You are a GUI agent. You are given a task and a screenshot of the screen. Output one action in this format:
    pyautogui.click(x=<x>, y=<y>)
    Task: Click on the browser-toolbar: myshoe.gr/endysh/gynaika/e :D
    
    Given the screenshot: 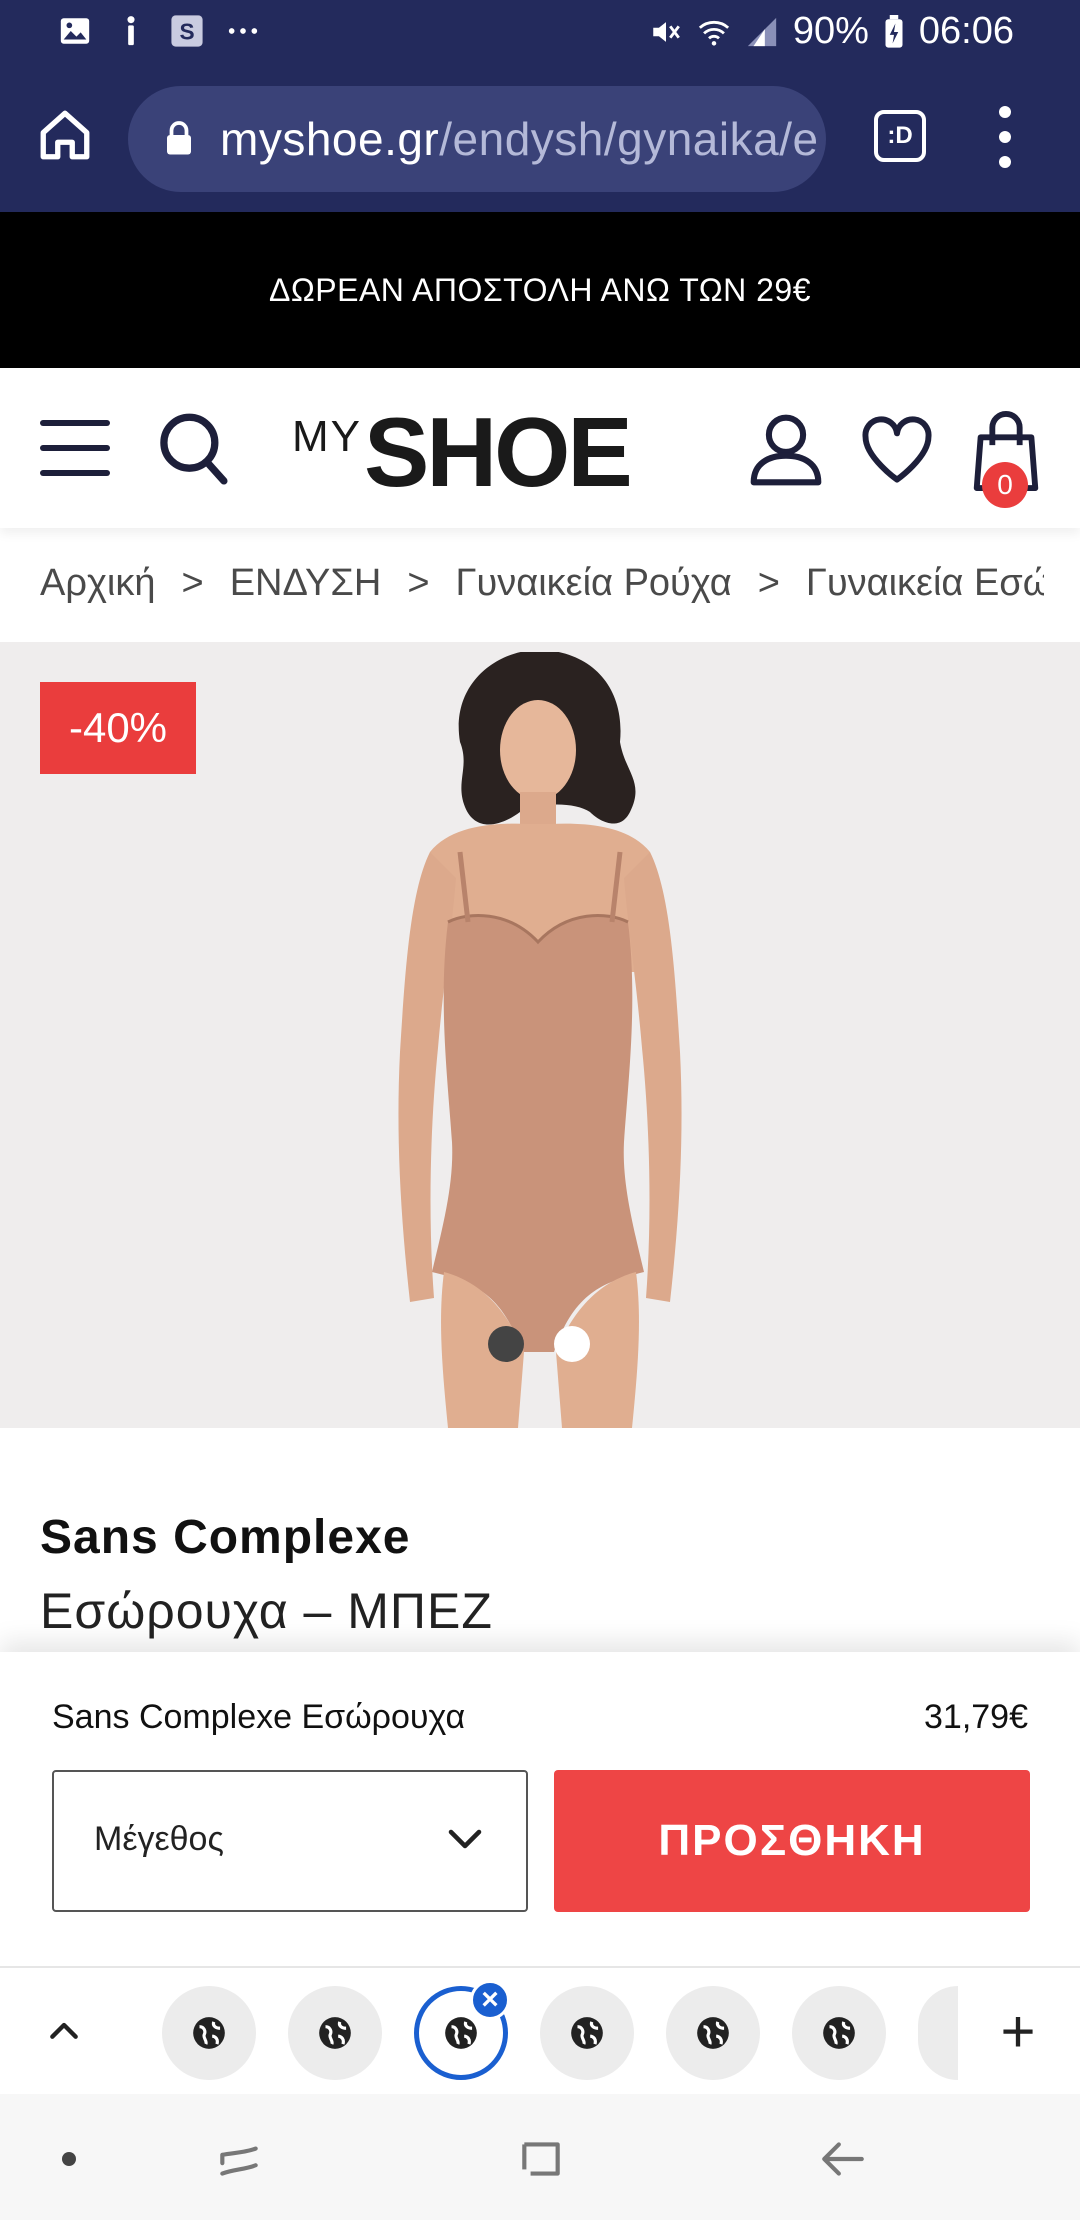 What is the action you would take?
    pyautogui.click(x=540, y=139)
    